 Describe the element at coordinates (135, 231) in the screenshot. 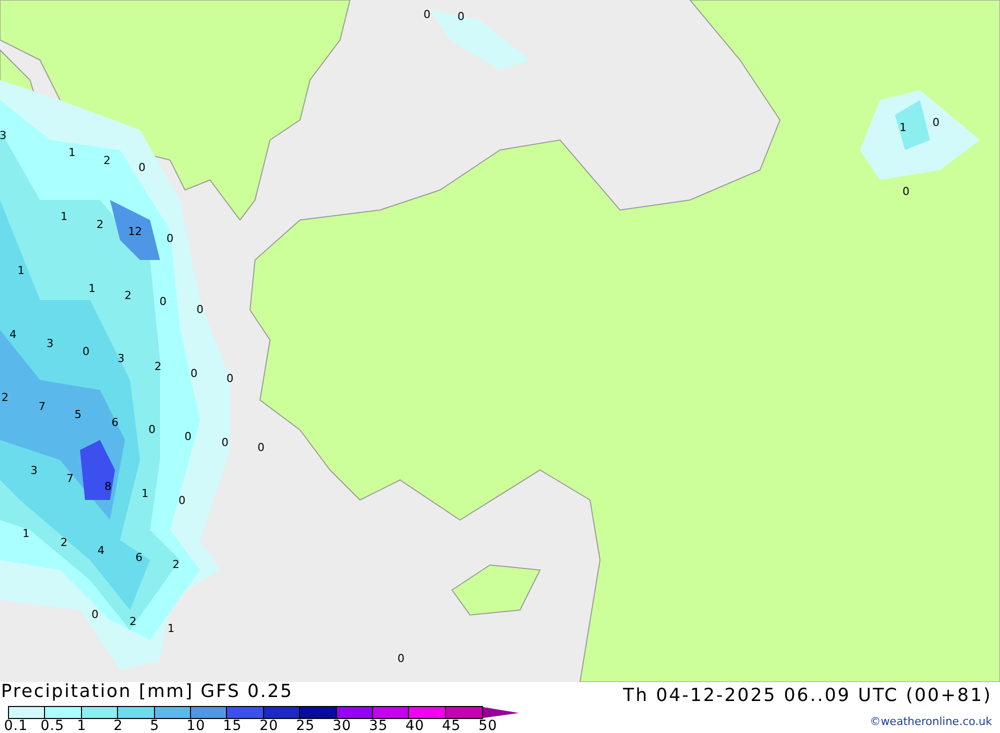

I see `precipitation-value: 12` at that location.